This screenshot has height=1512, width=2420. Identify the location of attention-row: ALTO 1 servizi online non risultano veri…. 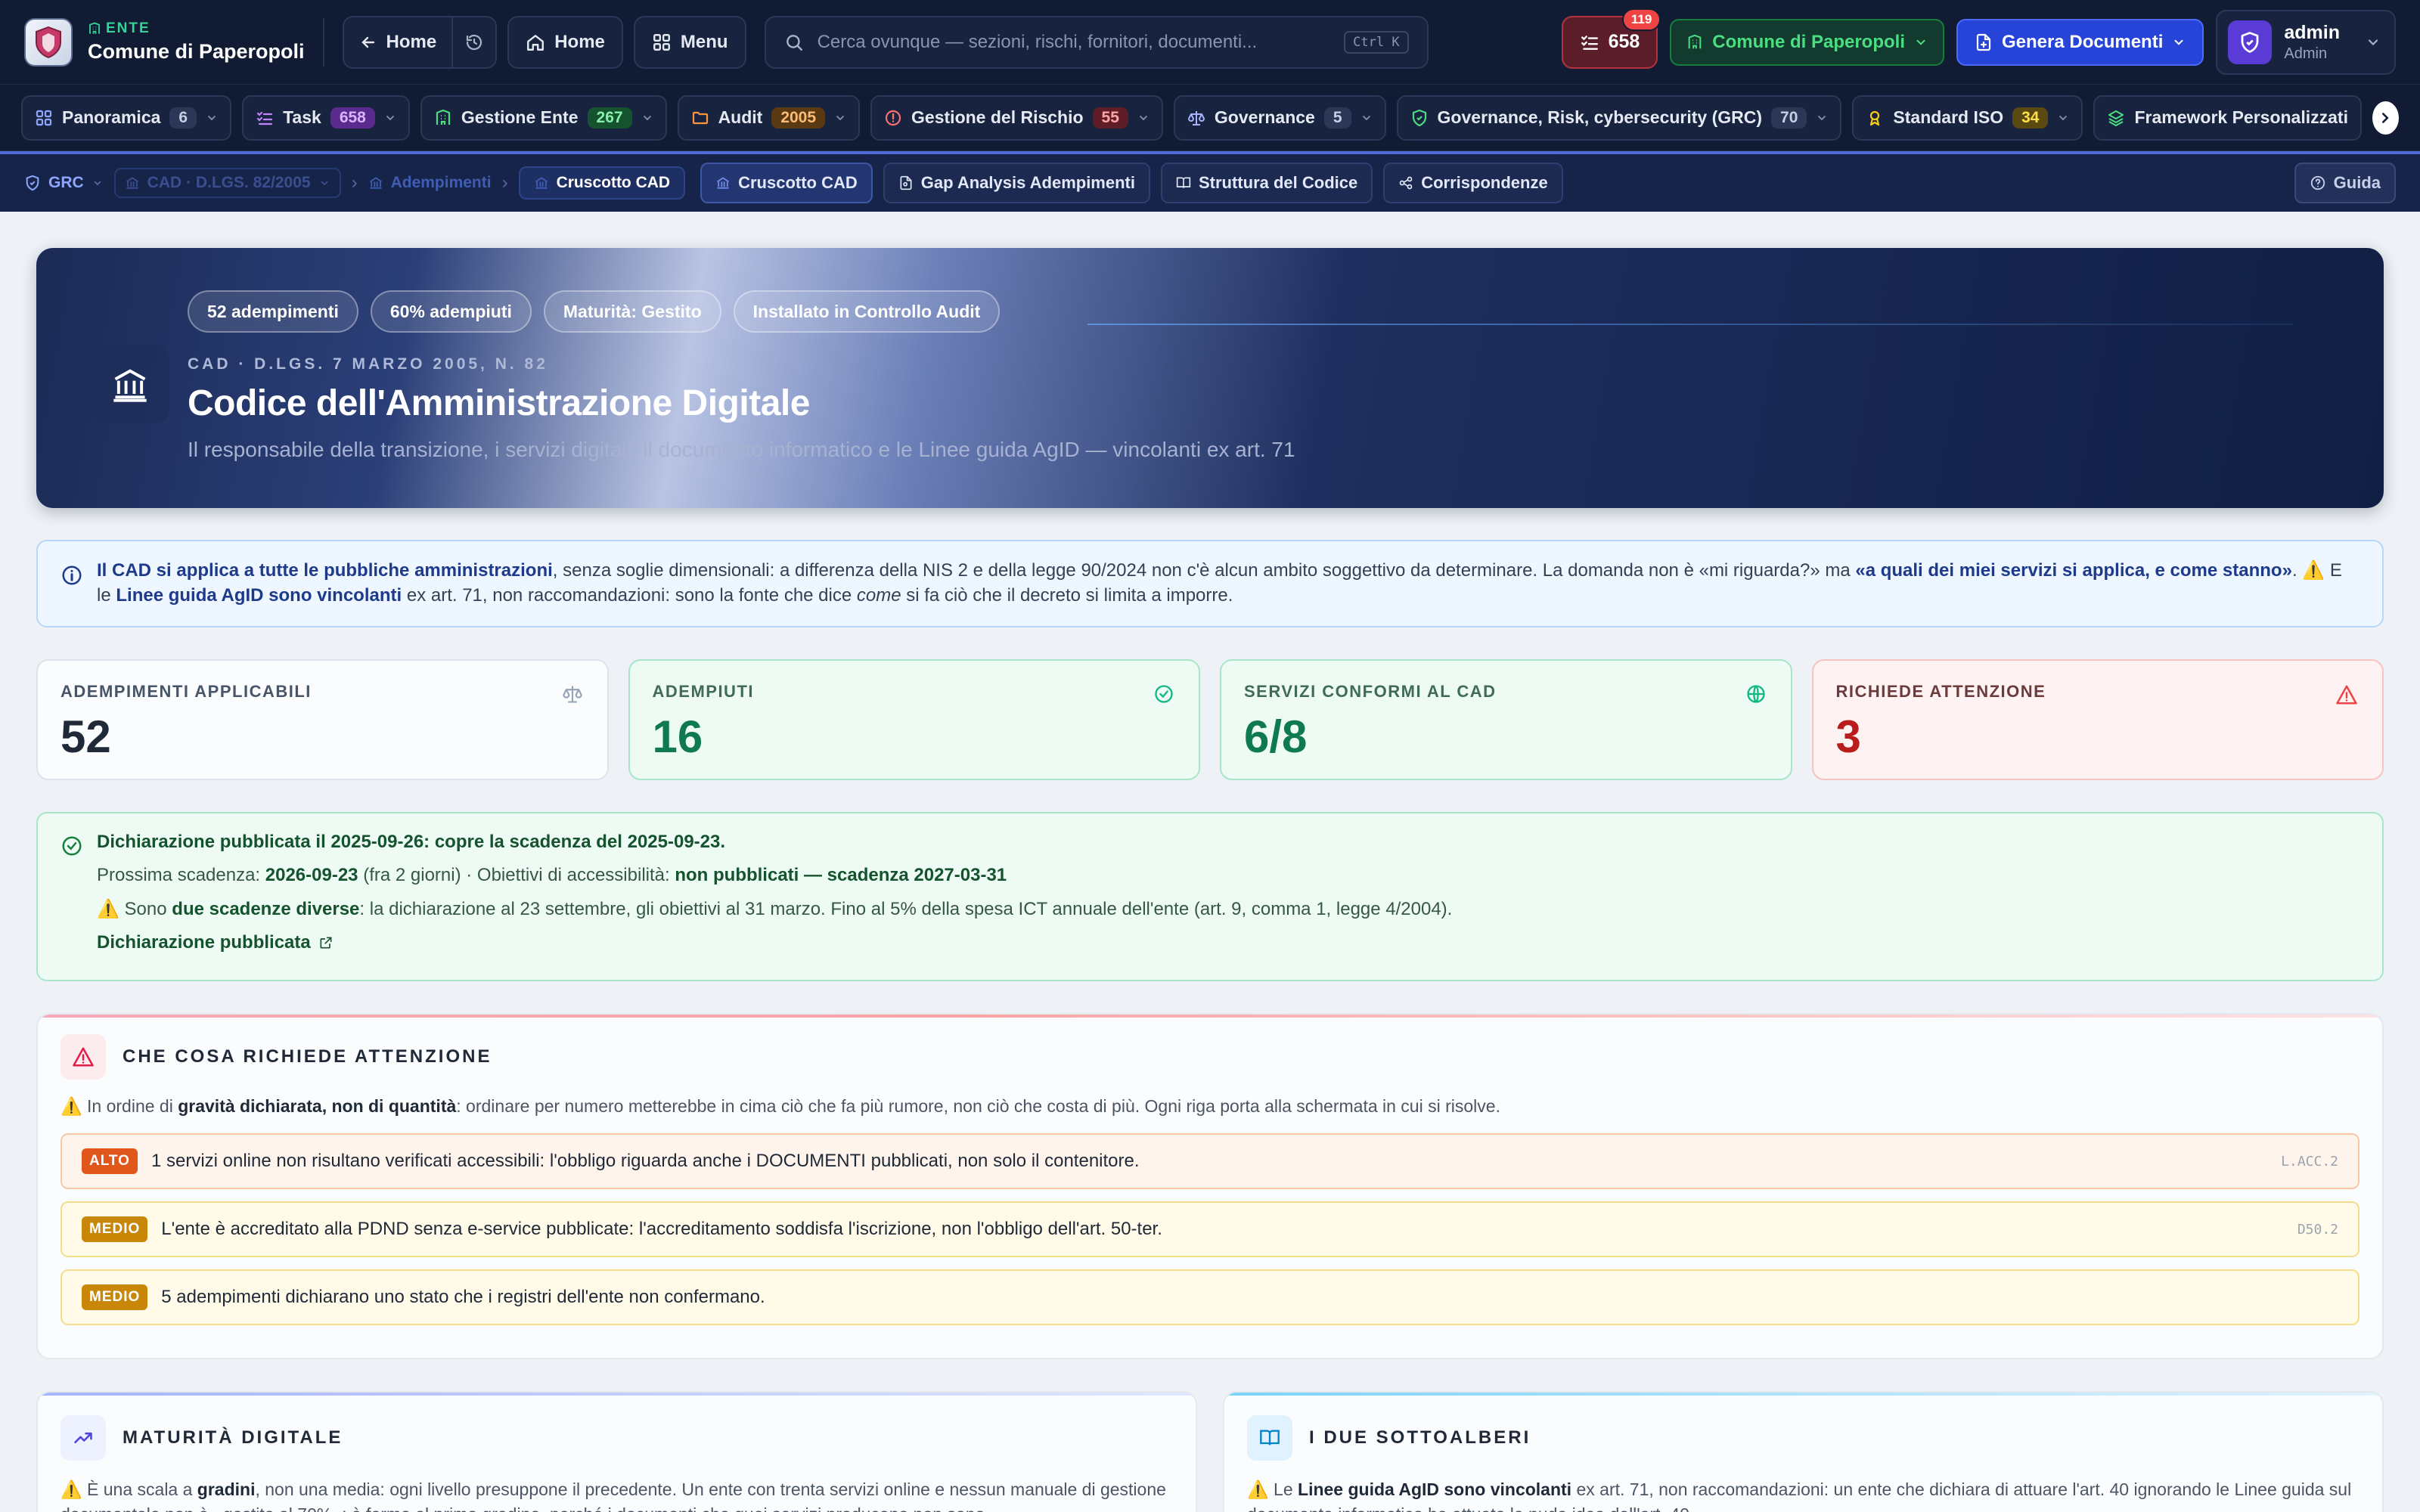
(1210, 1161).